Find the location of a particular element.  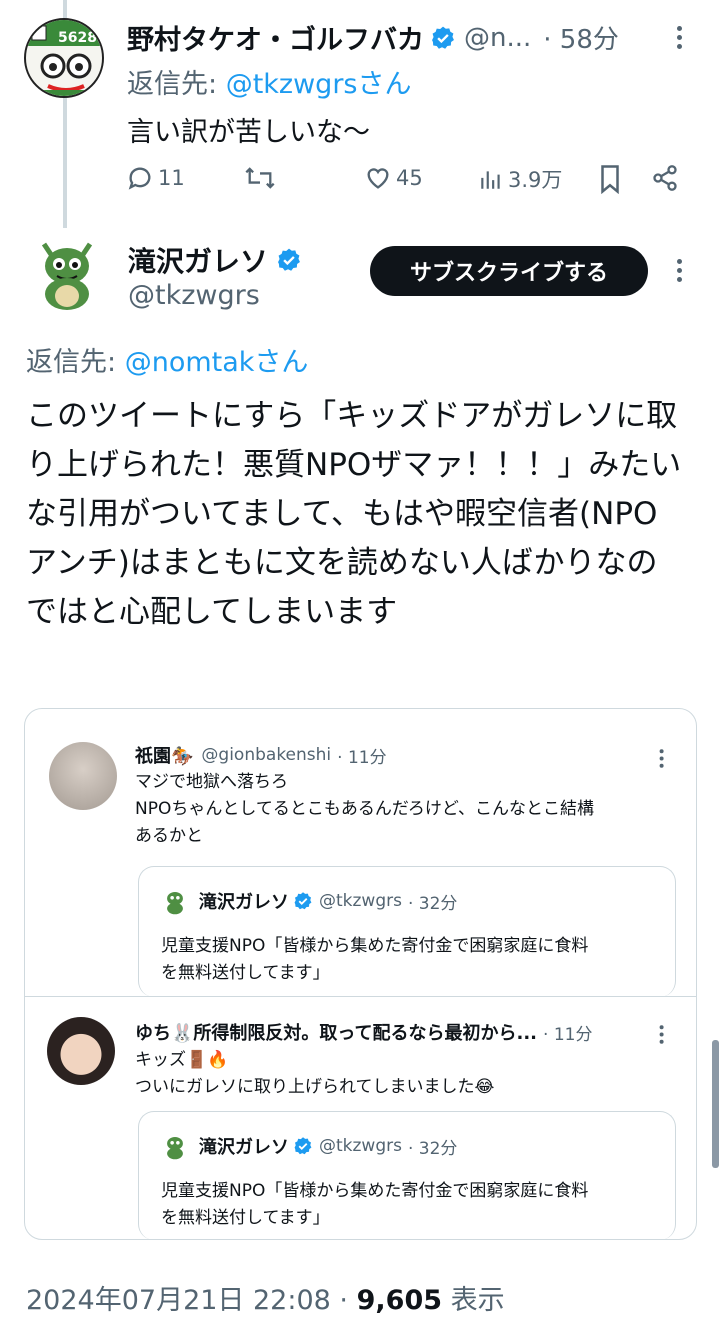

retweet-icon is located at coordinates (260, 178).